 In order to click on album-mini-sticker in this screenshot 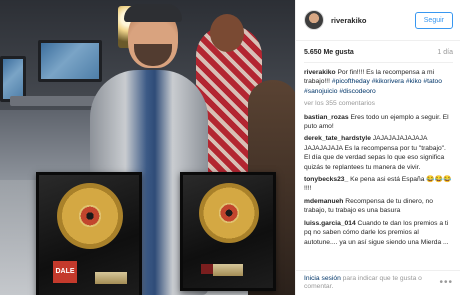, I will do `click(207, 269)`.